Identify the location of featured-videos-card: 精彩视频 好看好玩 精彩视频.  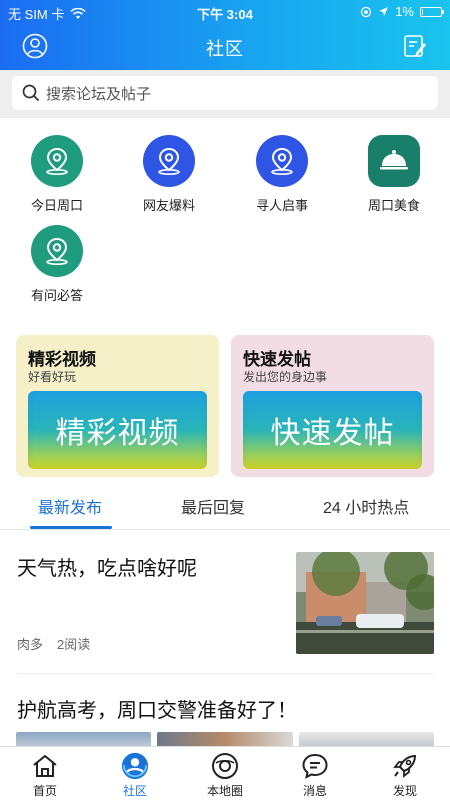
(117, 406).